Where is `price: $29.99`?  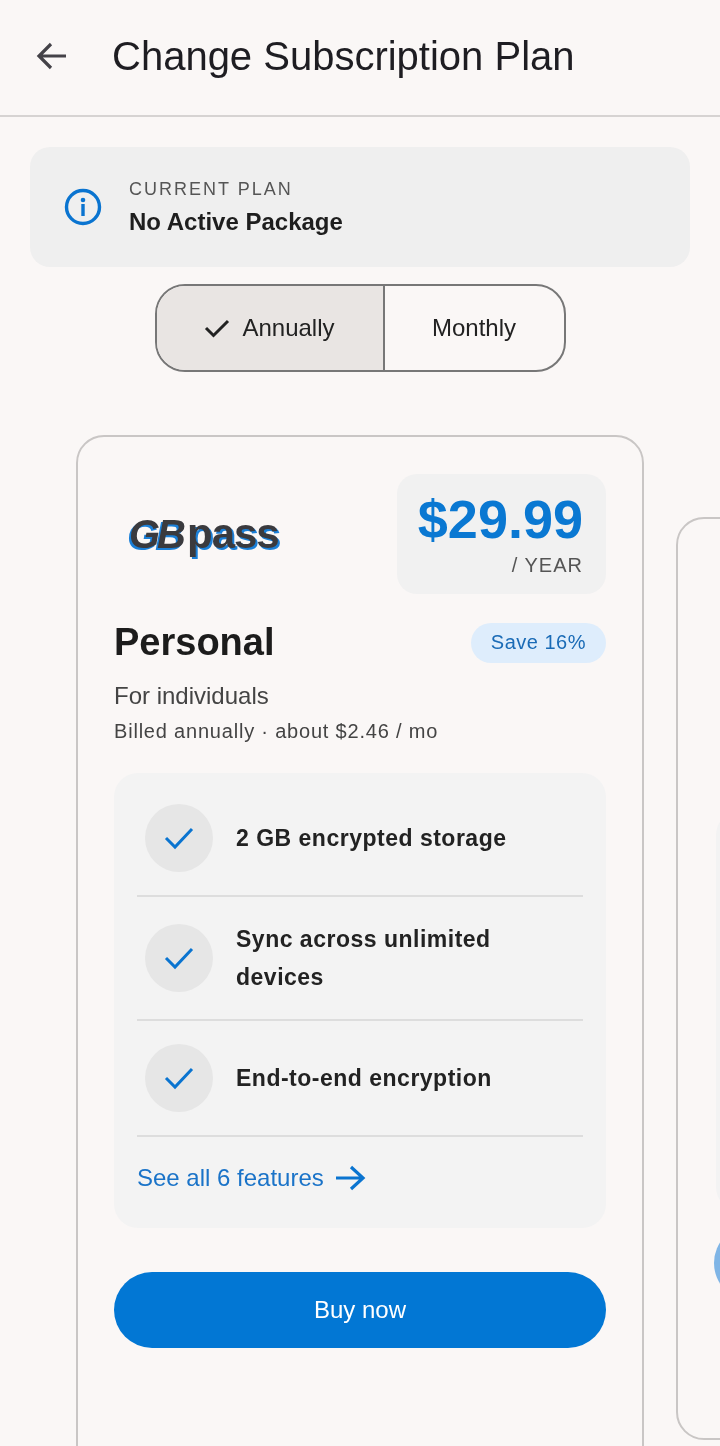
price: $29.99 is located at coordinates (500, 518).